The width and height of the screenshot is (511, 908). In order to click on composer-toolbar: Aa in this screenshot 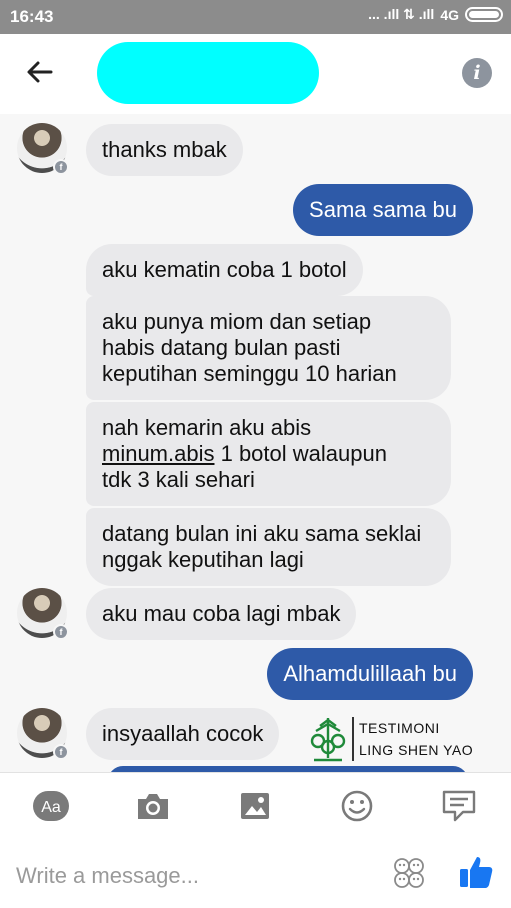, I will do `click(255, 806)`.